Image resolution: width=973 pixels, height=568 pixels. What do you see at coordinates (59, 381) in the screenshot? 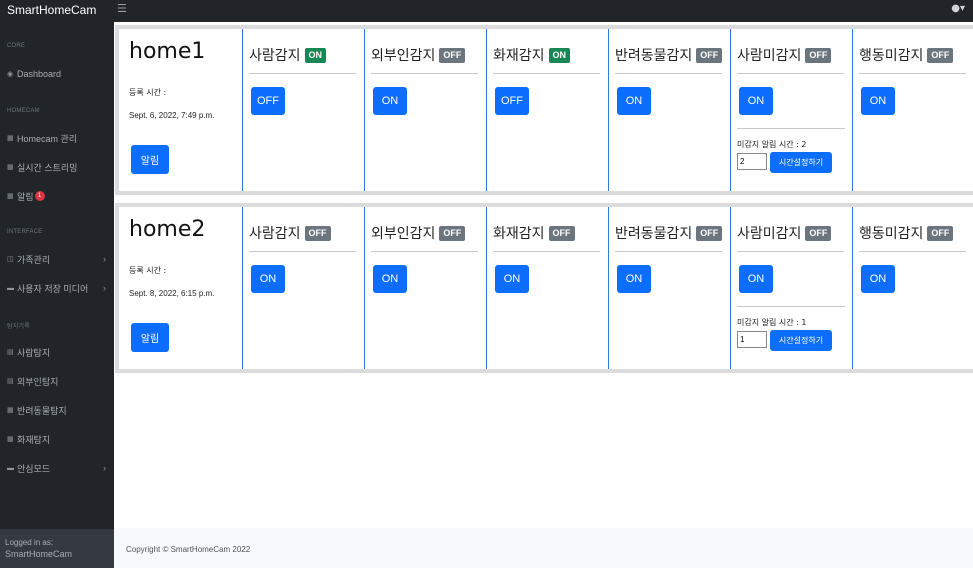
I see `sidebar-item-stranger-detect: ▤ 외부인탐지` at bounding box center [59, 381].